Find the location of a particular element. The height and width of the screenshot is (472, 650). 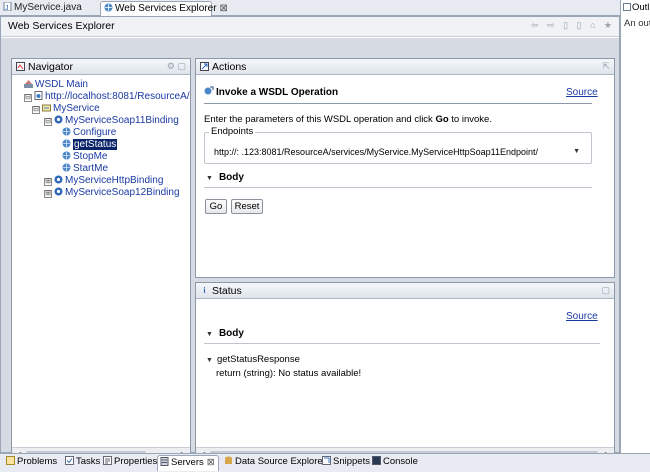

tab-myservice-java: J MyService.java is located at coordinates (49, 8).